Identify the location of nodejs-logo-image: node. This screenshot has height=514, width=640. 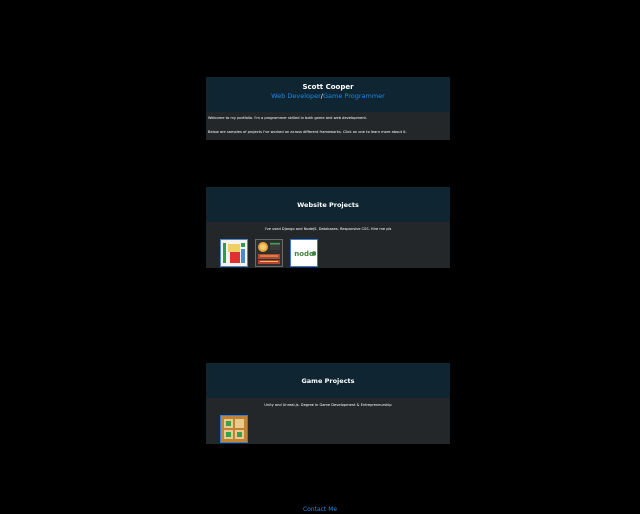
(304, 253).